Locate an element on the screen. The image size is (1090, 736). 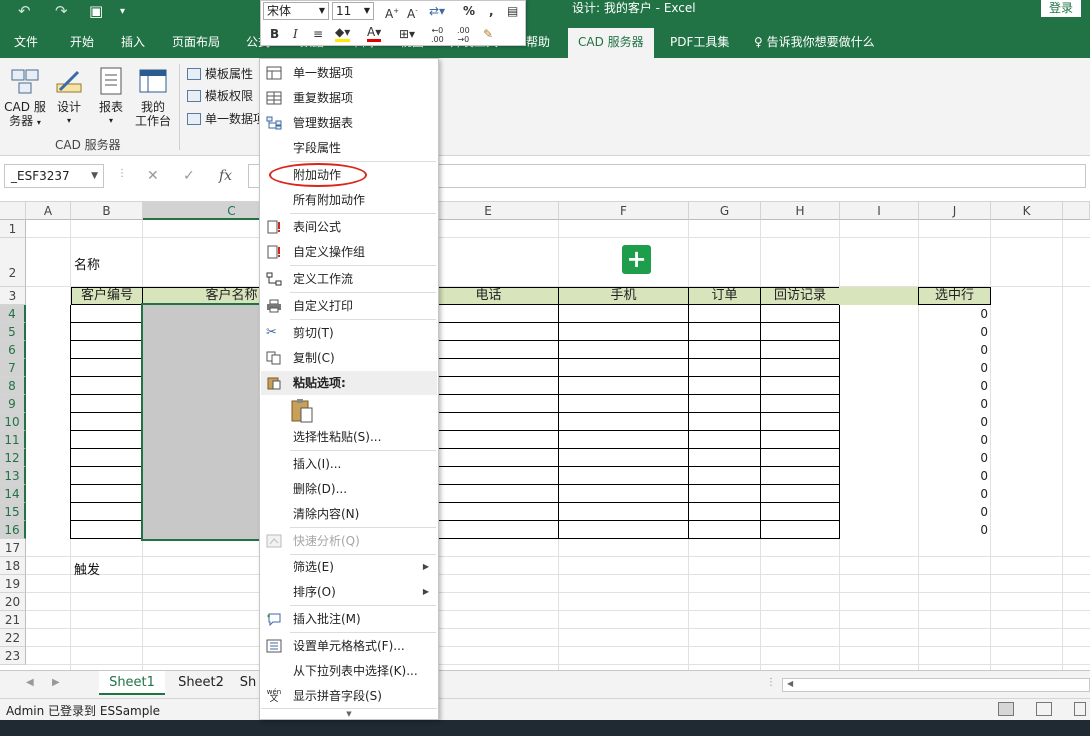
sheet-tab-sheet2: Sheet2 is located at coordinates (201, 683).